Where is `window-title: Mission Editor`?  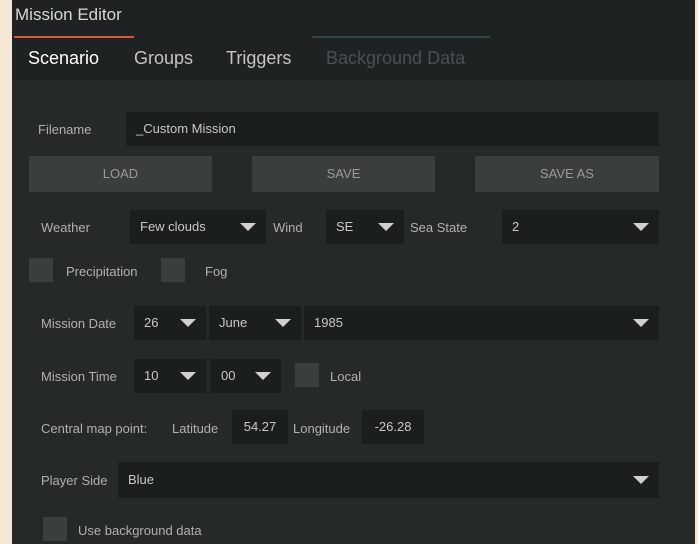
window-title: Mission Editor is located at coordinates (68, 14).